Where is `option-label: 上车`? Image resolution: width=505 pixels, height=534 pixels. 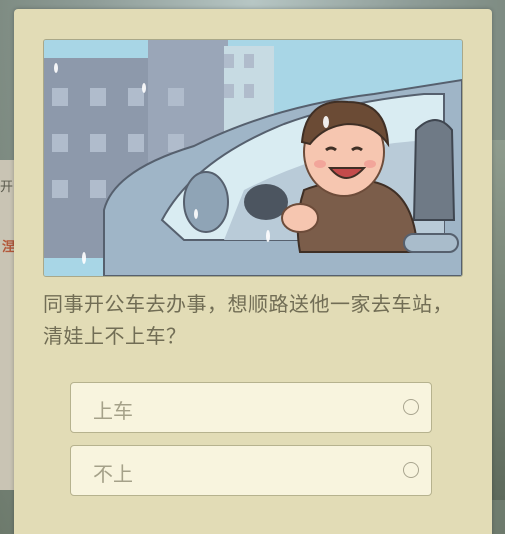 option-label: 上车 is located at coordinates (113, 411).